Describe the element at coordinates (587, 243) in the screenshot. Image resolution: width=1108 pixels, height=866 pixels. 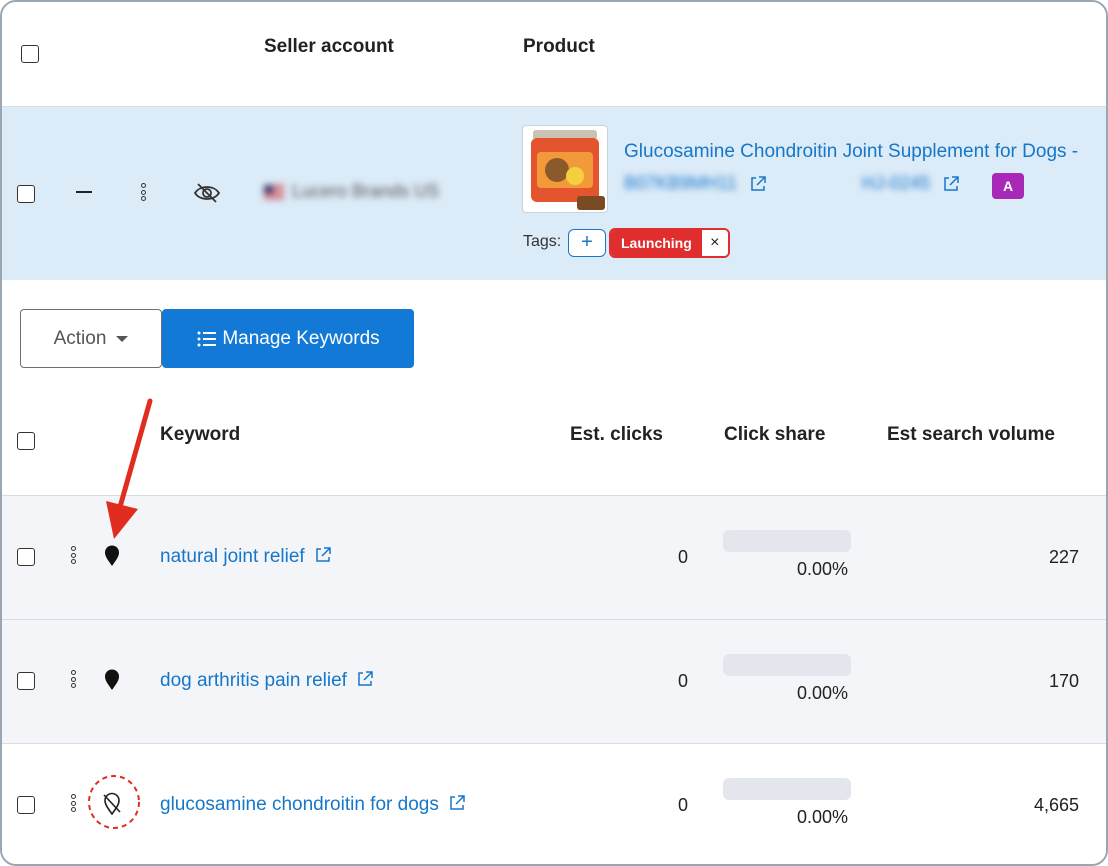
I see `add-tag-button: +` at that location.